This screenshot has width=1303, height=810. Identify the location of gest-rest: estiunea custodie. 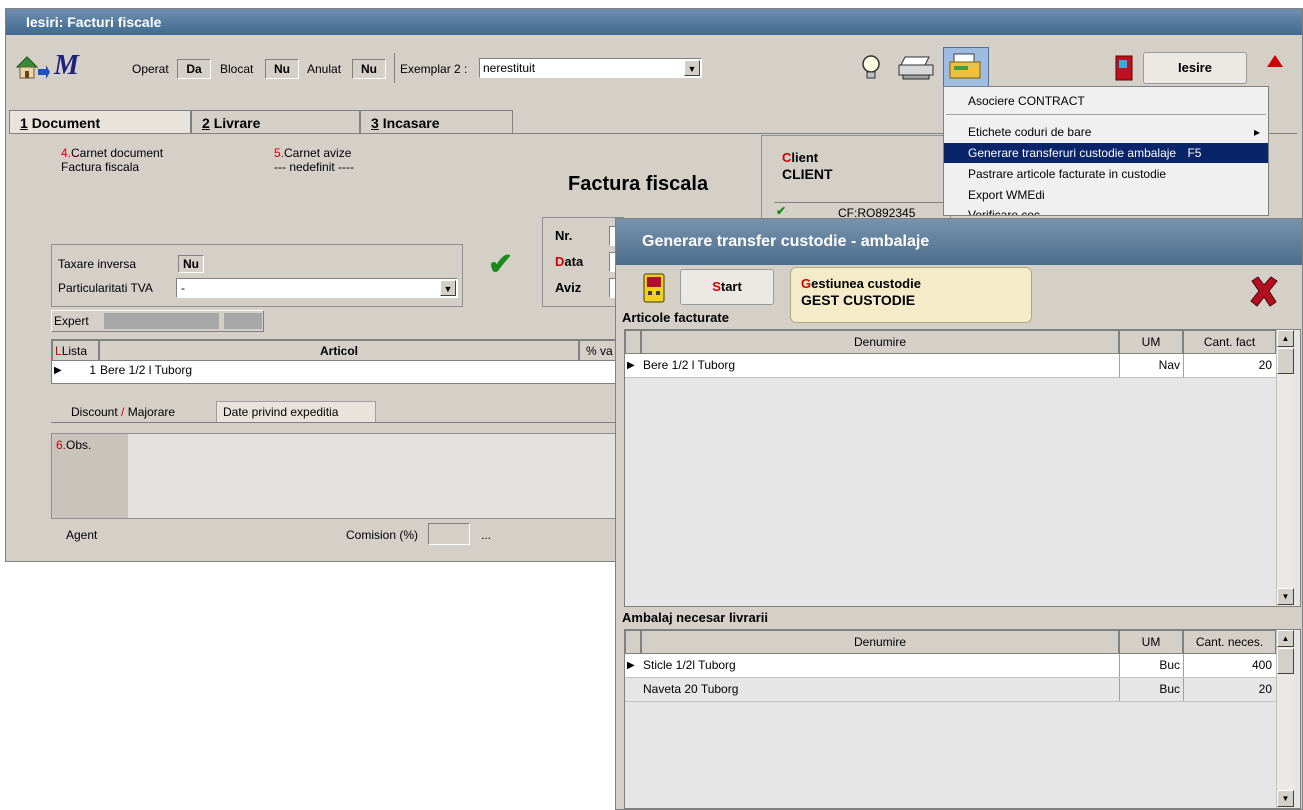
(866, 283).